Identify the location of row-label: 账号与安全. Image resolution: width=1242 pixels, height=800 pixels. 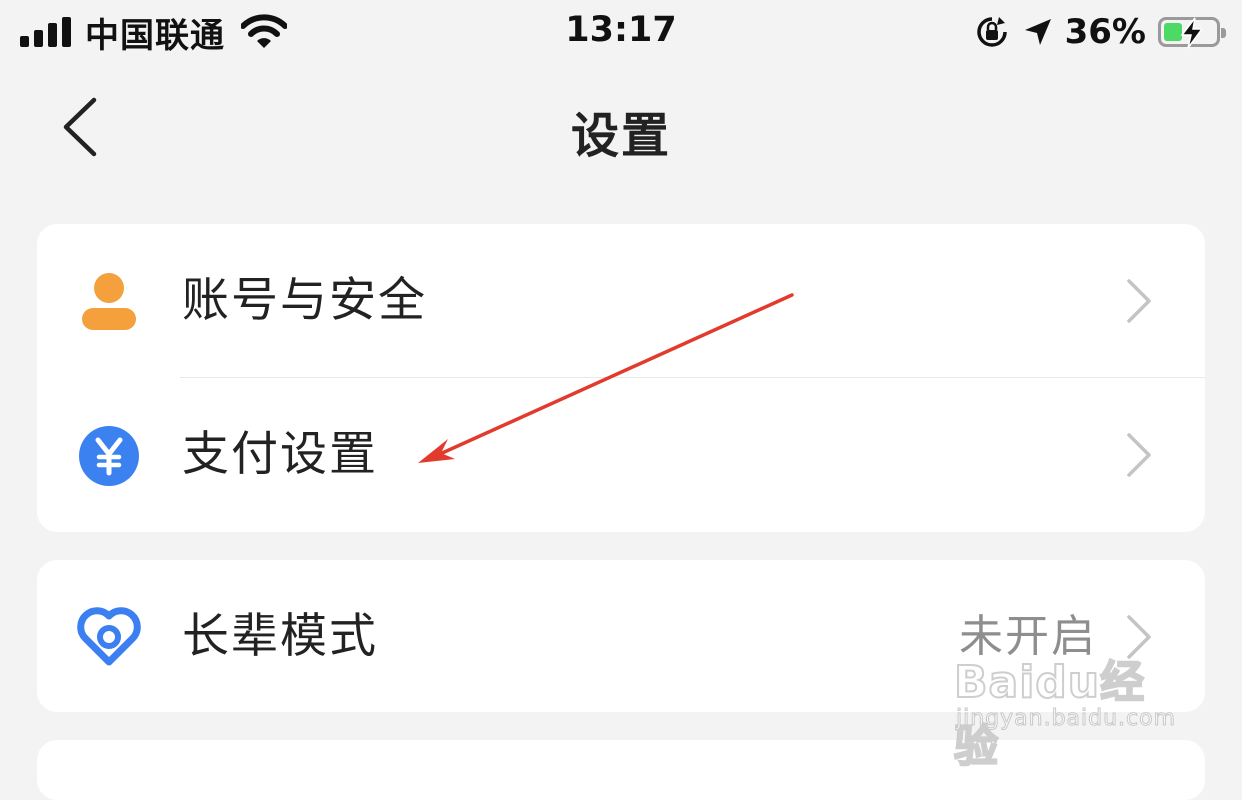
(304, 300).